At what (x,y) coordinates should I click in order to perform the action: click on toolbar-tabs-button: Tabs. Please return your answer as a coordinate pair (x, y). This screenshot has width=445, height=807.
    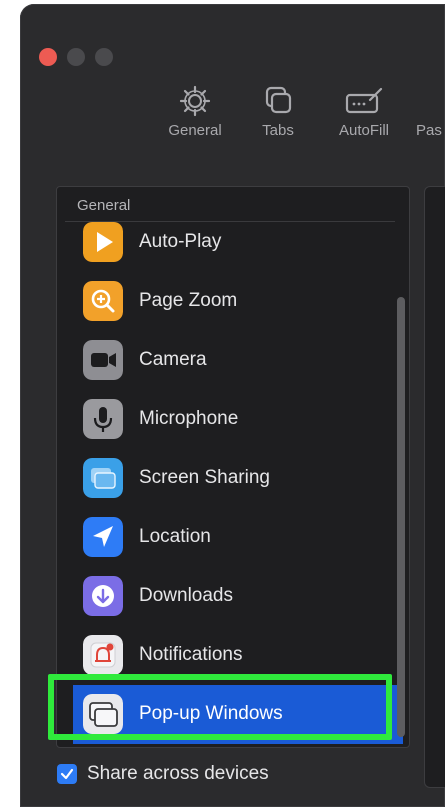
    Looking at the image, I should click on (278, 111).